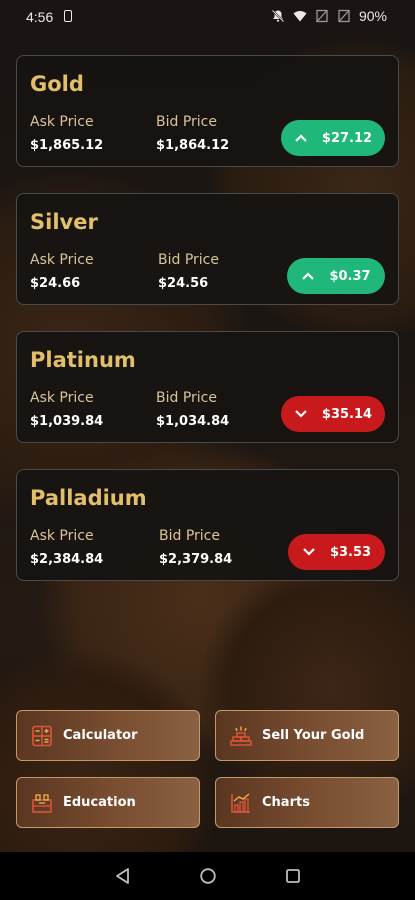 The height and width of the screenshot is (900, 415). I want to click on chart-icon, so click(240, 802).